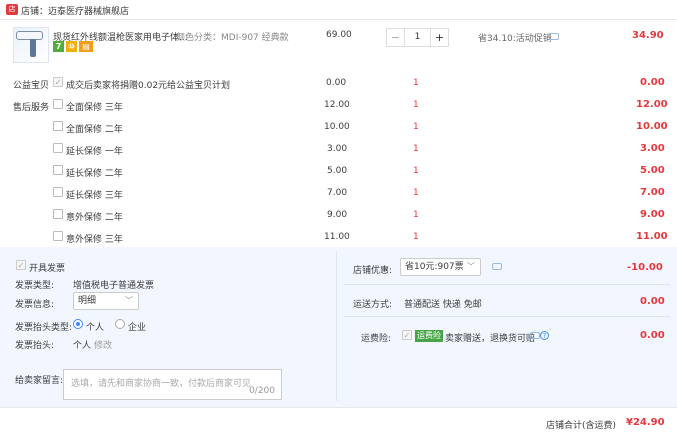 This screenshot has height=440, width=677. I want to click on service-name: 全面保修 二年, so click(94, 130).